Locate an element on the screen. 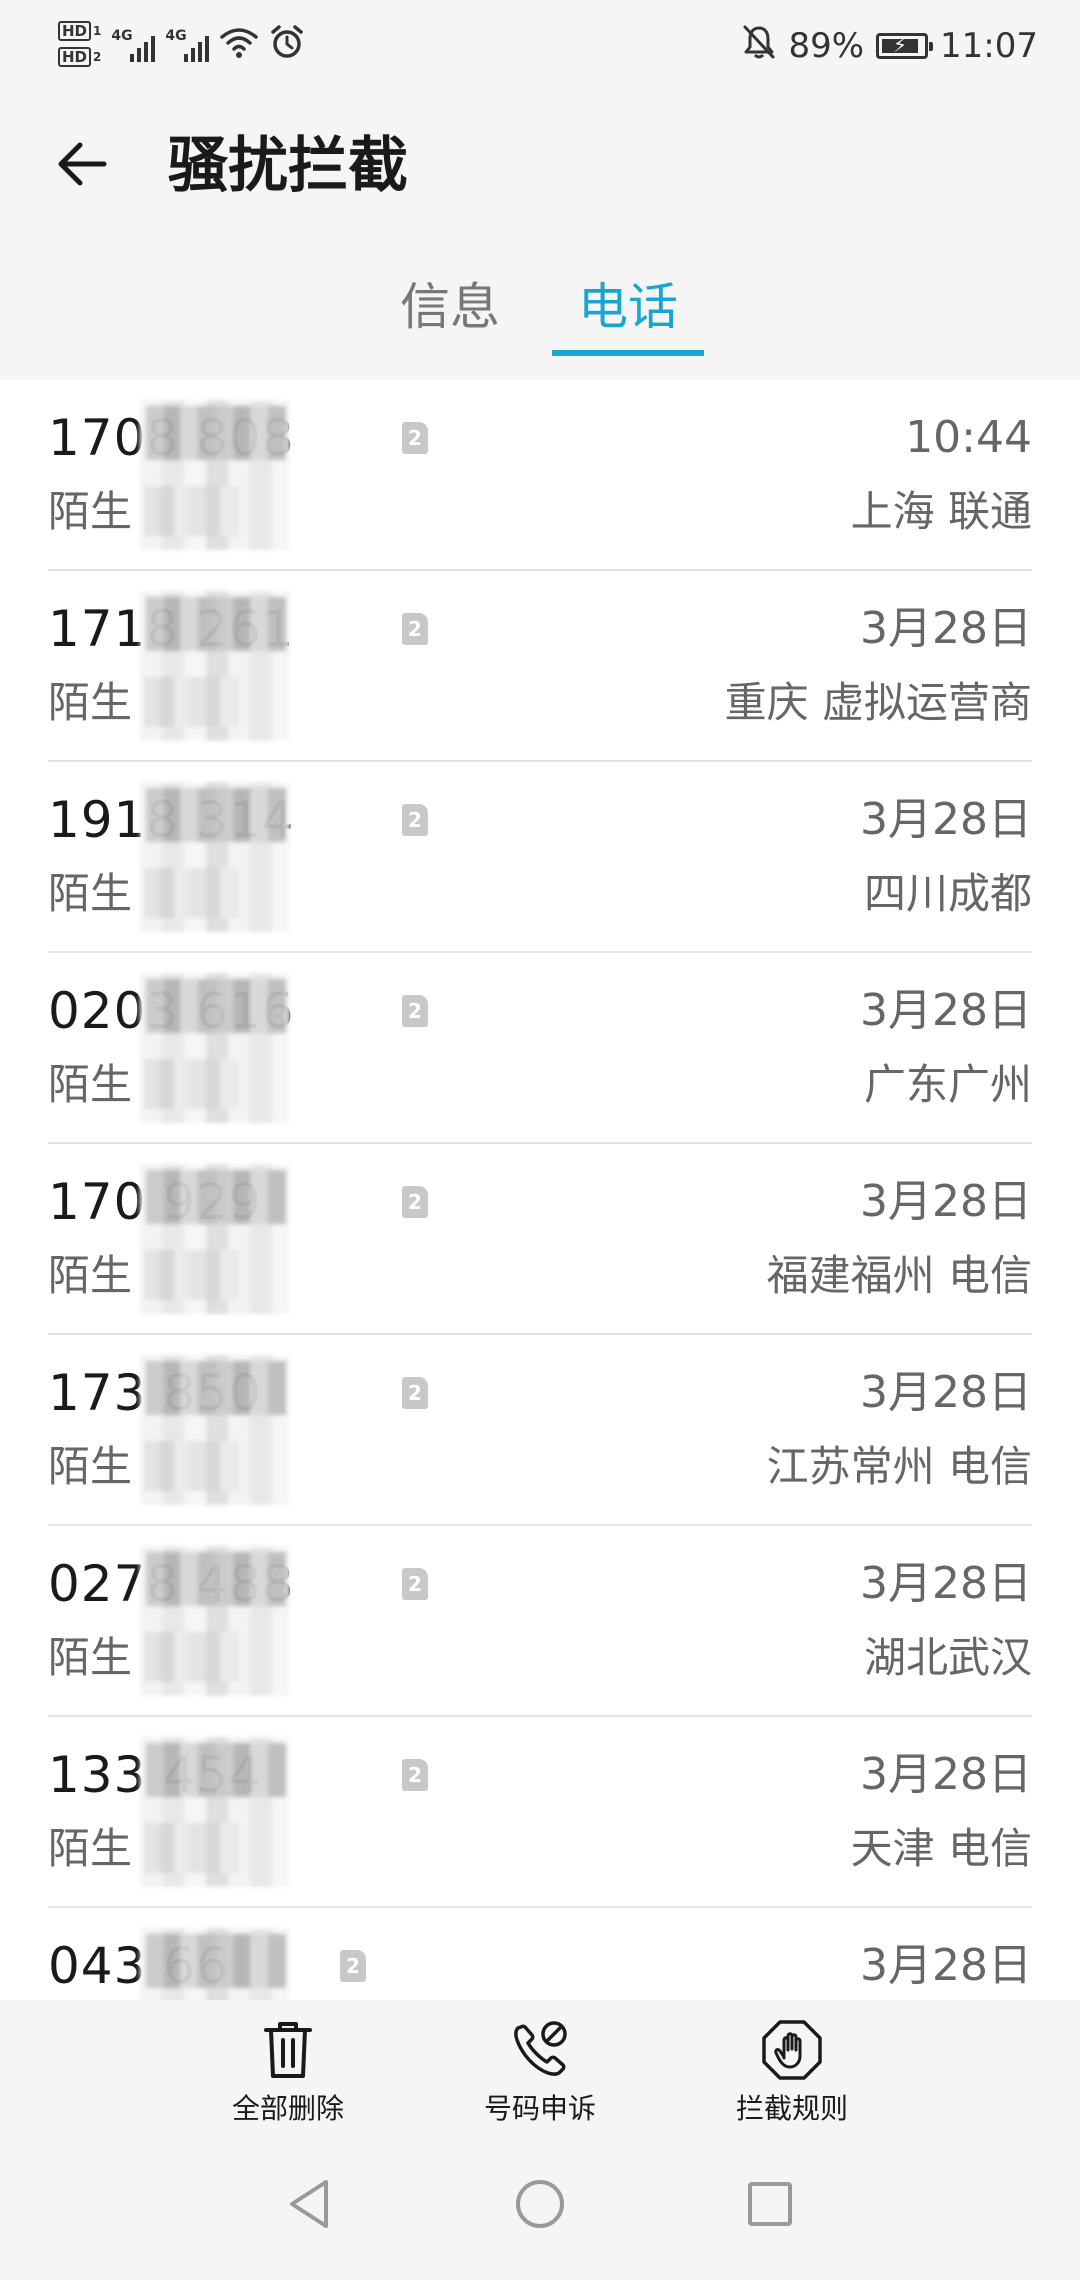 This screenshot has width=1080, height=2280. trash-icon is located at coordinates (288, 2050).